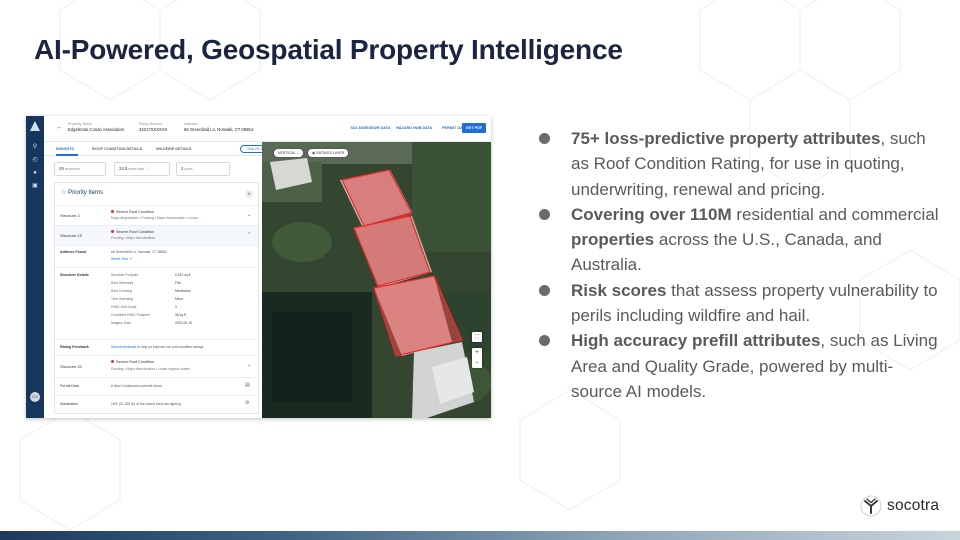  What do you see at coordinates (414, 128) in the screenshot?
I see `hazard-hub-link: HAZARD HUB DATA` at bounding box center [414, 128].